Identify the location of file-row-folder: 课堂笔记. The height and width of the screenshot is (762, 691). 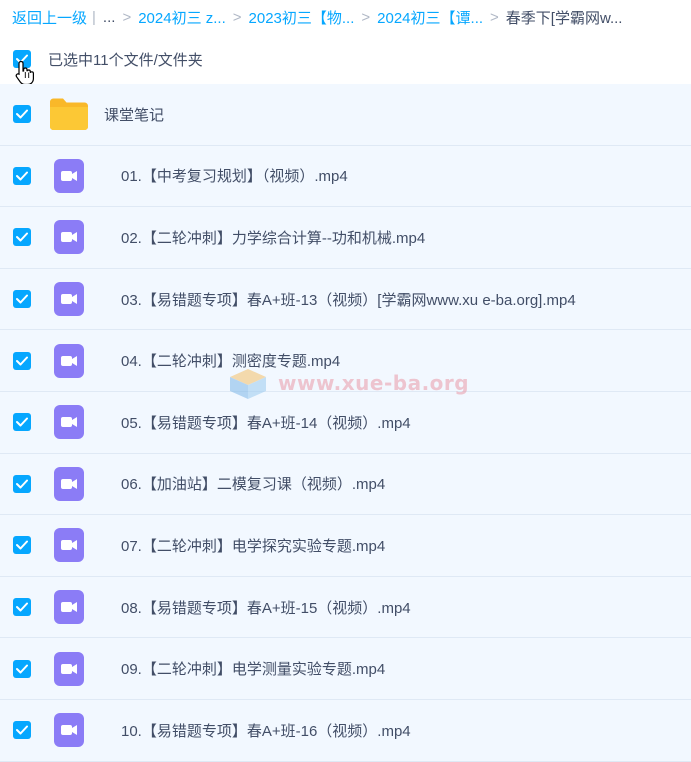
(345, 115).